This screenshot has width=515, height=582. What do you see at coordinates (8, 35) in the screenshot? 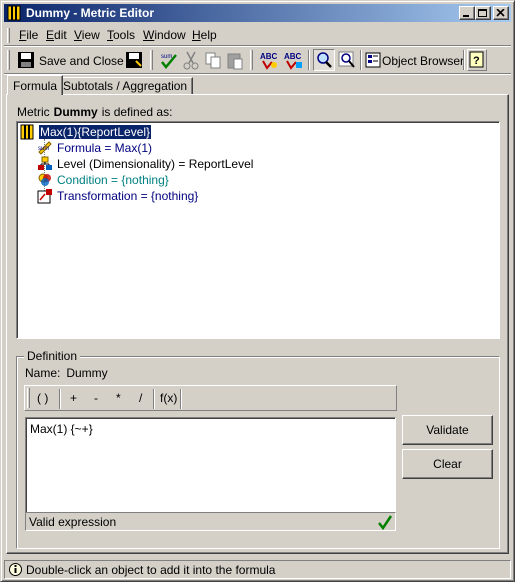
I see `menu-grip` at bounding box center [8, 35].